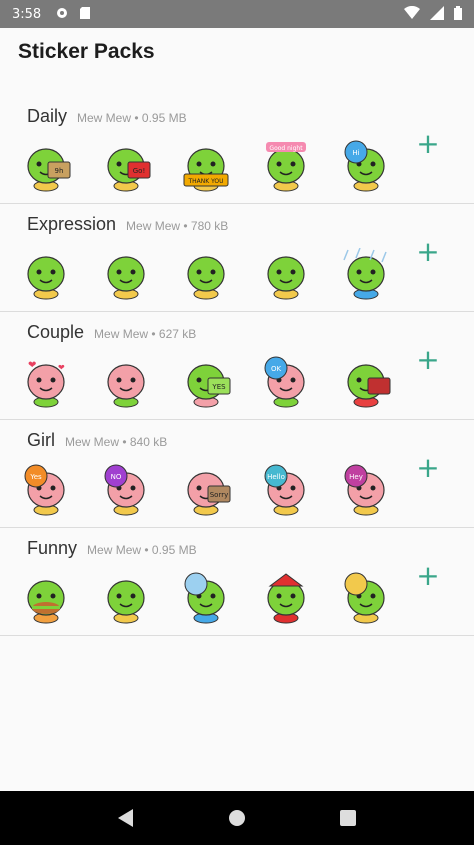  I want to click on status-bar: 3:58, so click(237, 14).